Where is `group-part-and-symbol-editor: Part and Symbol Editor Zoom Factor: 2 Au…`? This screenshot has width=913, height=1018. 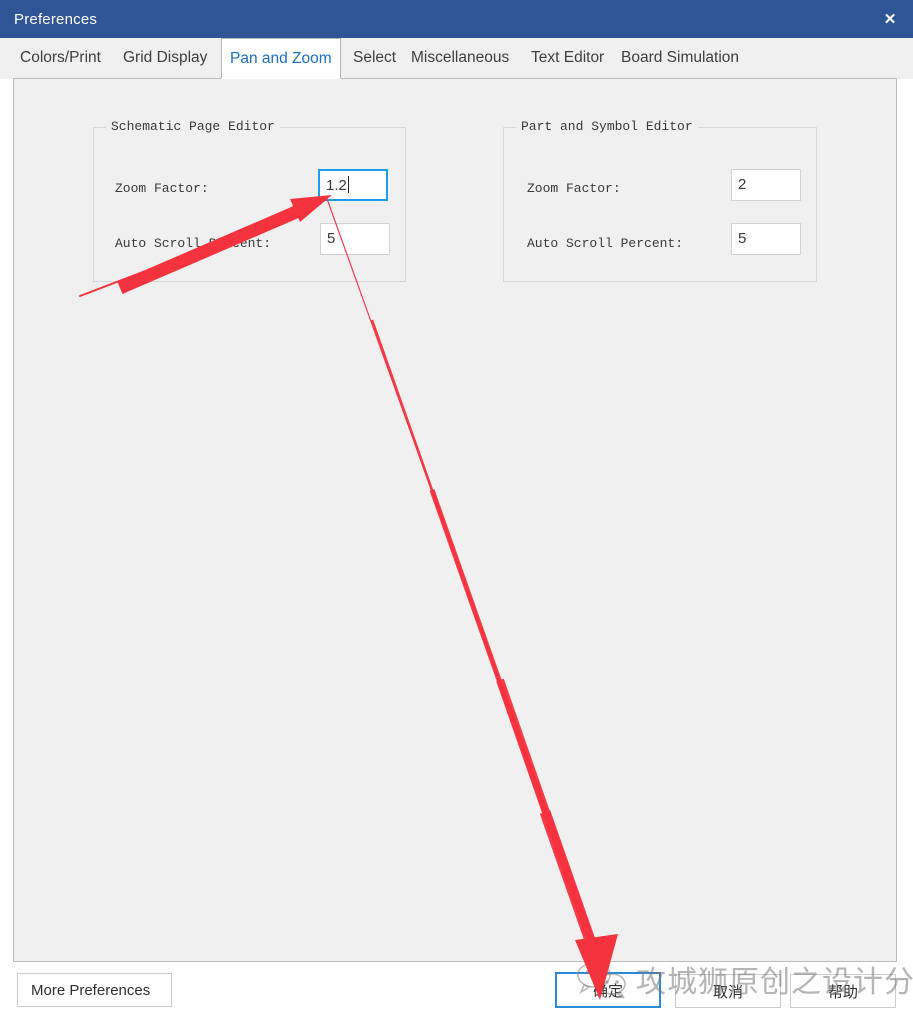
group-part-and-symbol-editor: Part and Symbol Editor Zoom Factor: 2 Au… is located at coordinates (660, 200).